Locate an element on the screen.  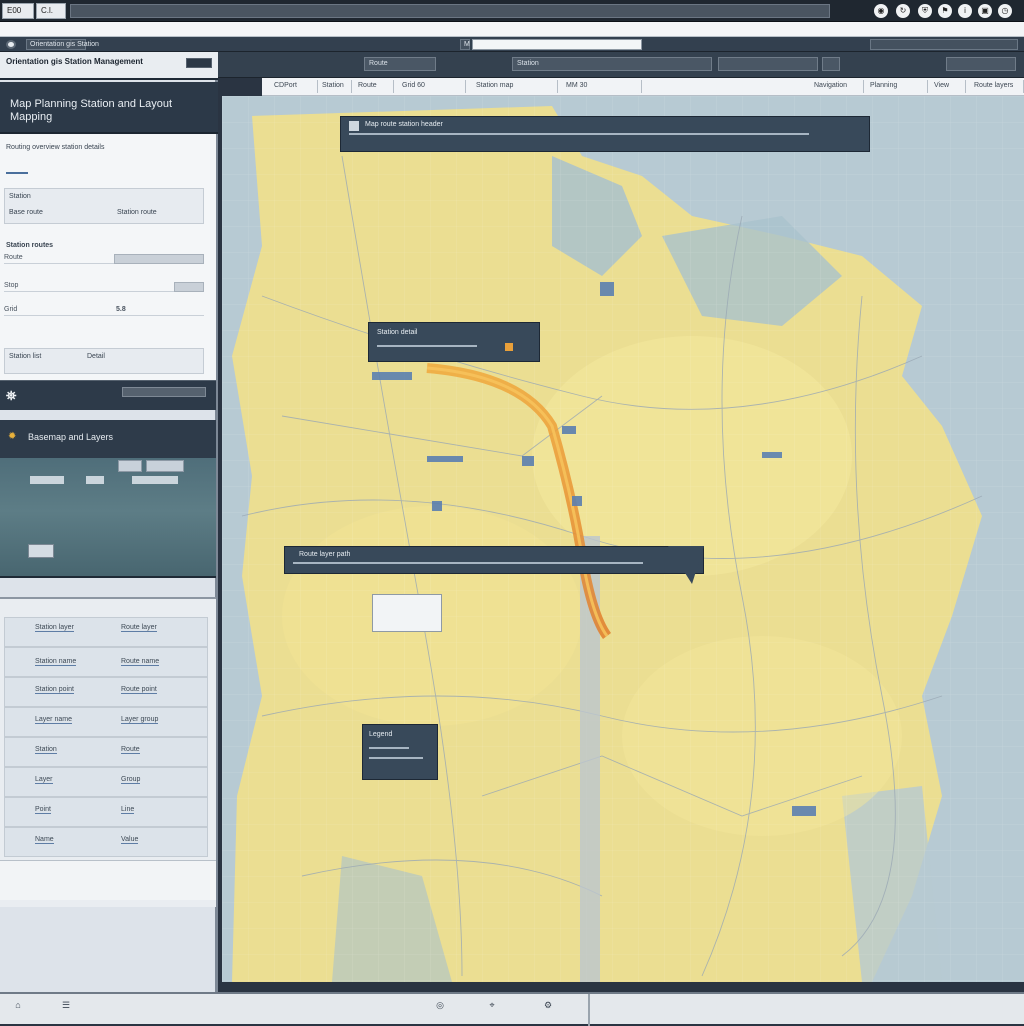
toolbar-button: Station is located at coordinates (612, 64).